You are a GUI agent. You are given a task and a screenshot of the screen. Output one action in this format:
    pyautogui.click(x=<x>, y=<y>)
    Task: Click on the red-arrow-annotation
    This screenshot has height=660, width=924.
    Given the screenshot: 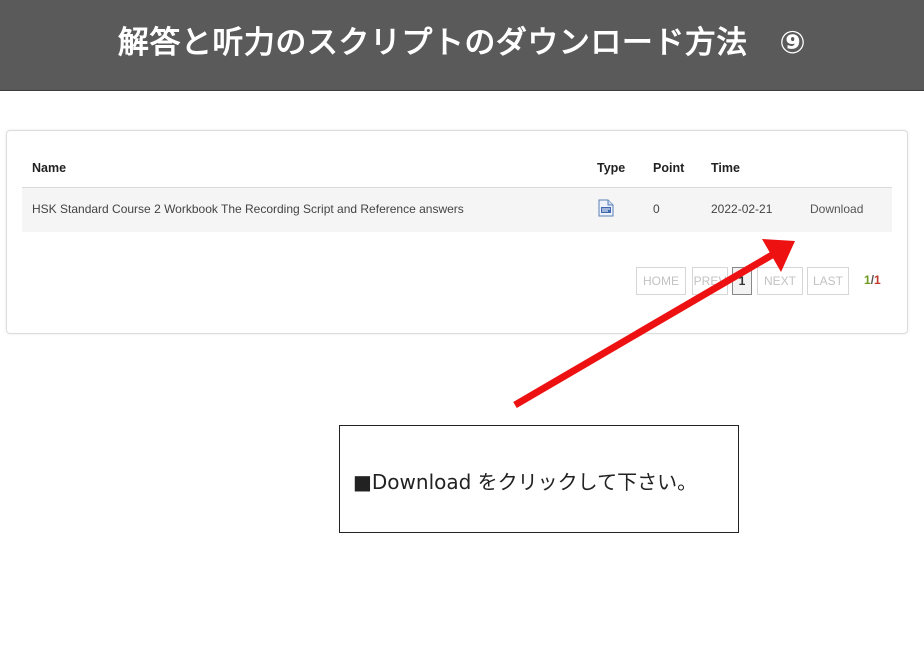 What is the action you would take?
    pyautogui.click(x=654, y=324)
    